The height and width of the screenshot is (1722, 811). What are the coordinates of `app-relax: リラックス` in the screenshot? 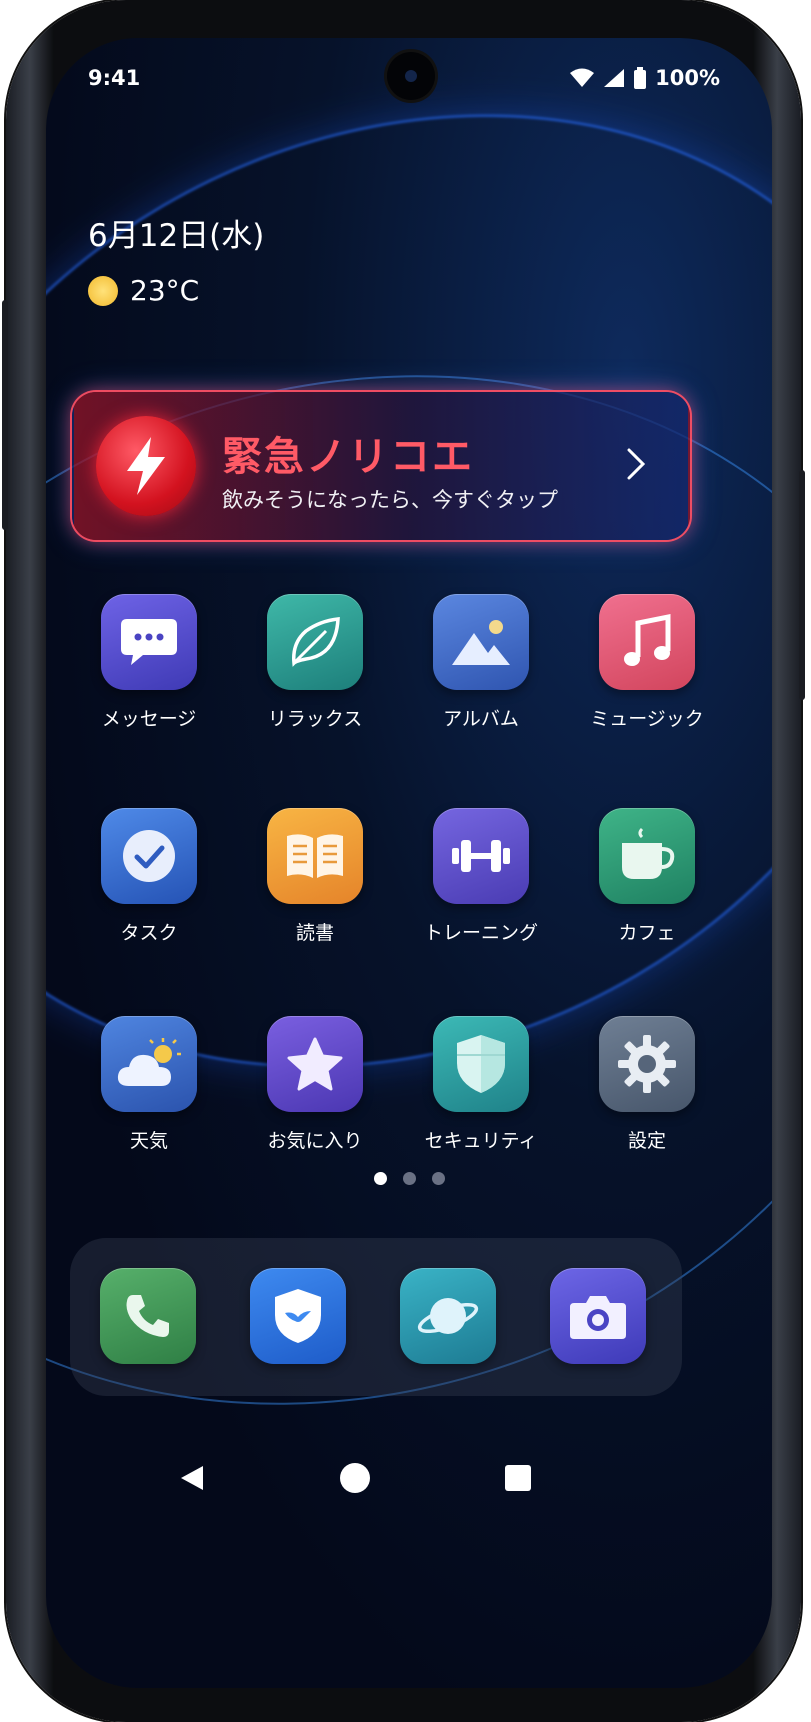 It's located at (315, 662).